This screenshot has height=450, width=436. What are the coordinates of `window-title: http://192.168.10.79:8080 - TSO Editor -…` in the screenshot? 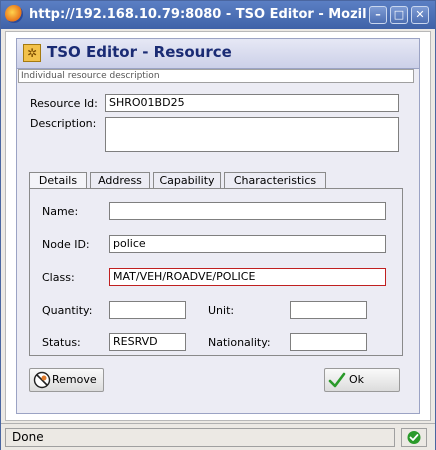 It's located at (198, 14).